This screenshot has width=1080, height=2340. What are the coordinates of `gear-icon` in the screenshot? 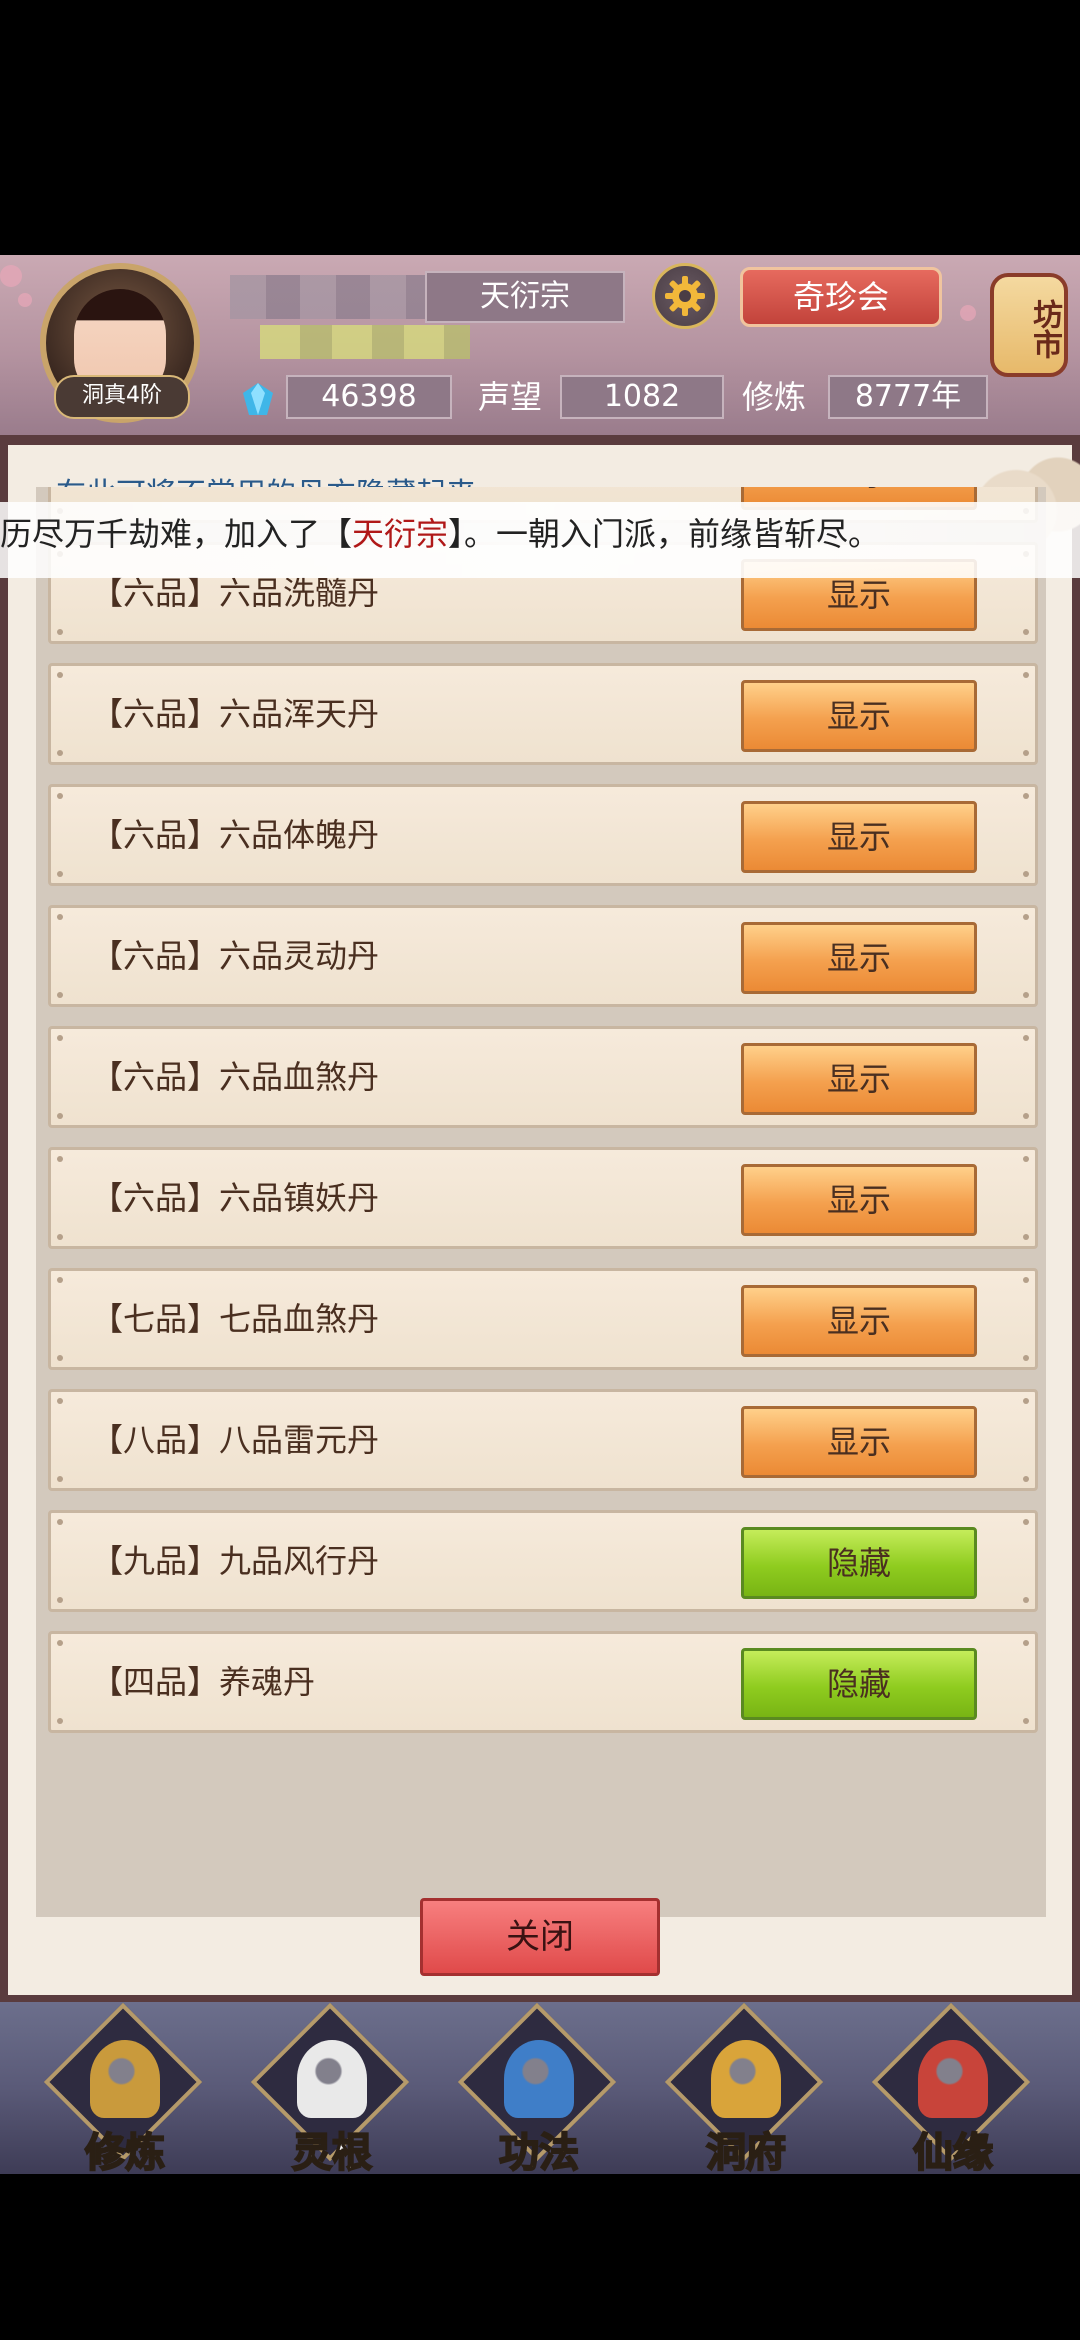 It's located at (685, 296).